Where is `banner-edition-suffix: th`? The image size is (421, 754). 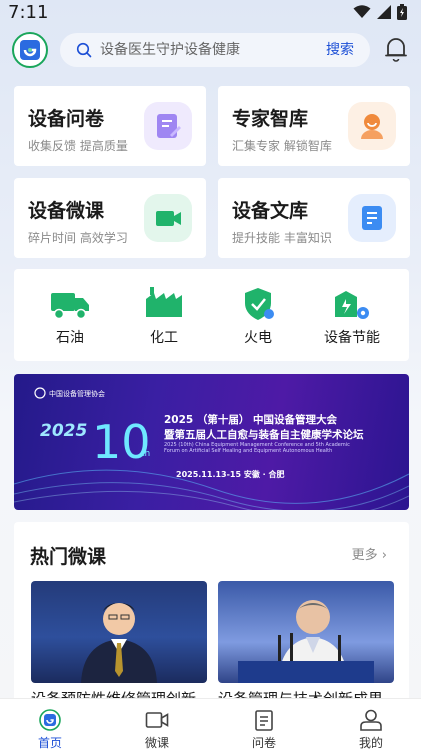 banner-edition-suffix: th is located at coordinates (145, 454).